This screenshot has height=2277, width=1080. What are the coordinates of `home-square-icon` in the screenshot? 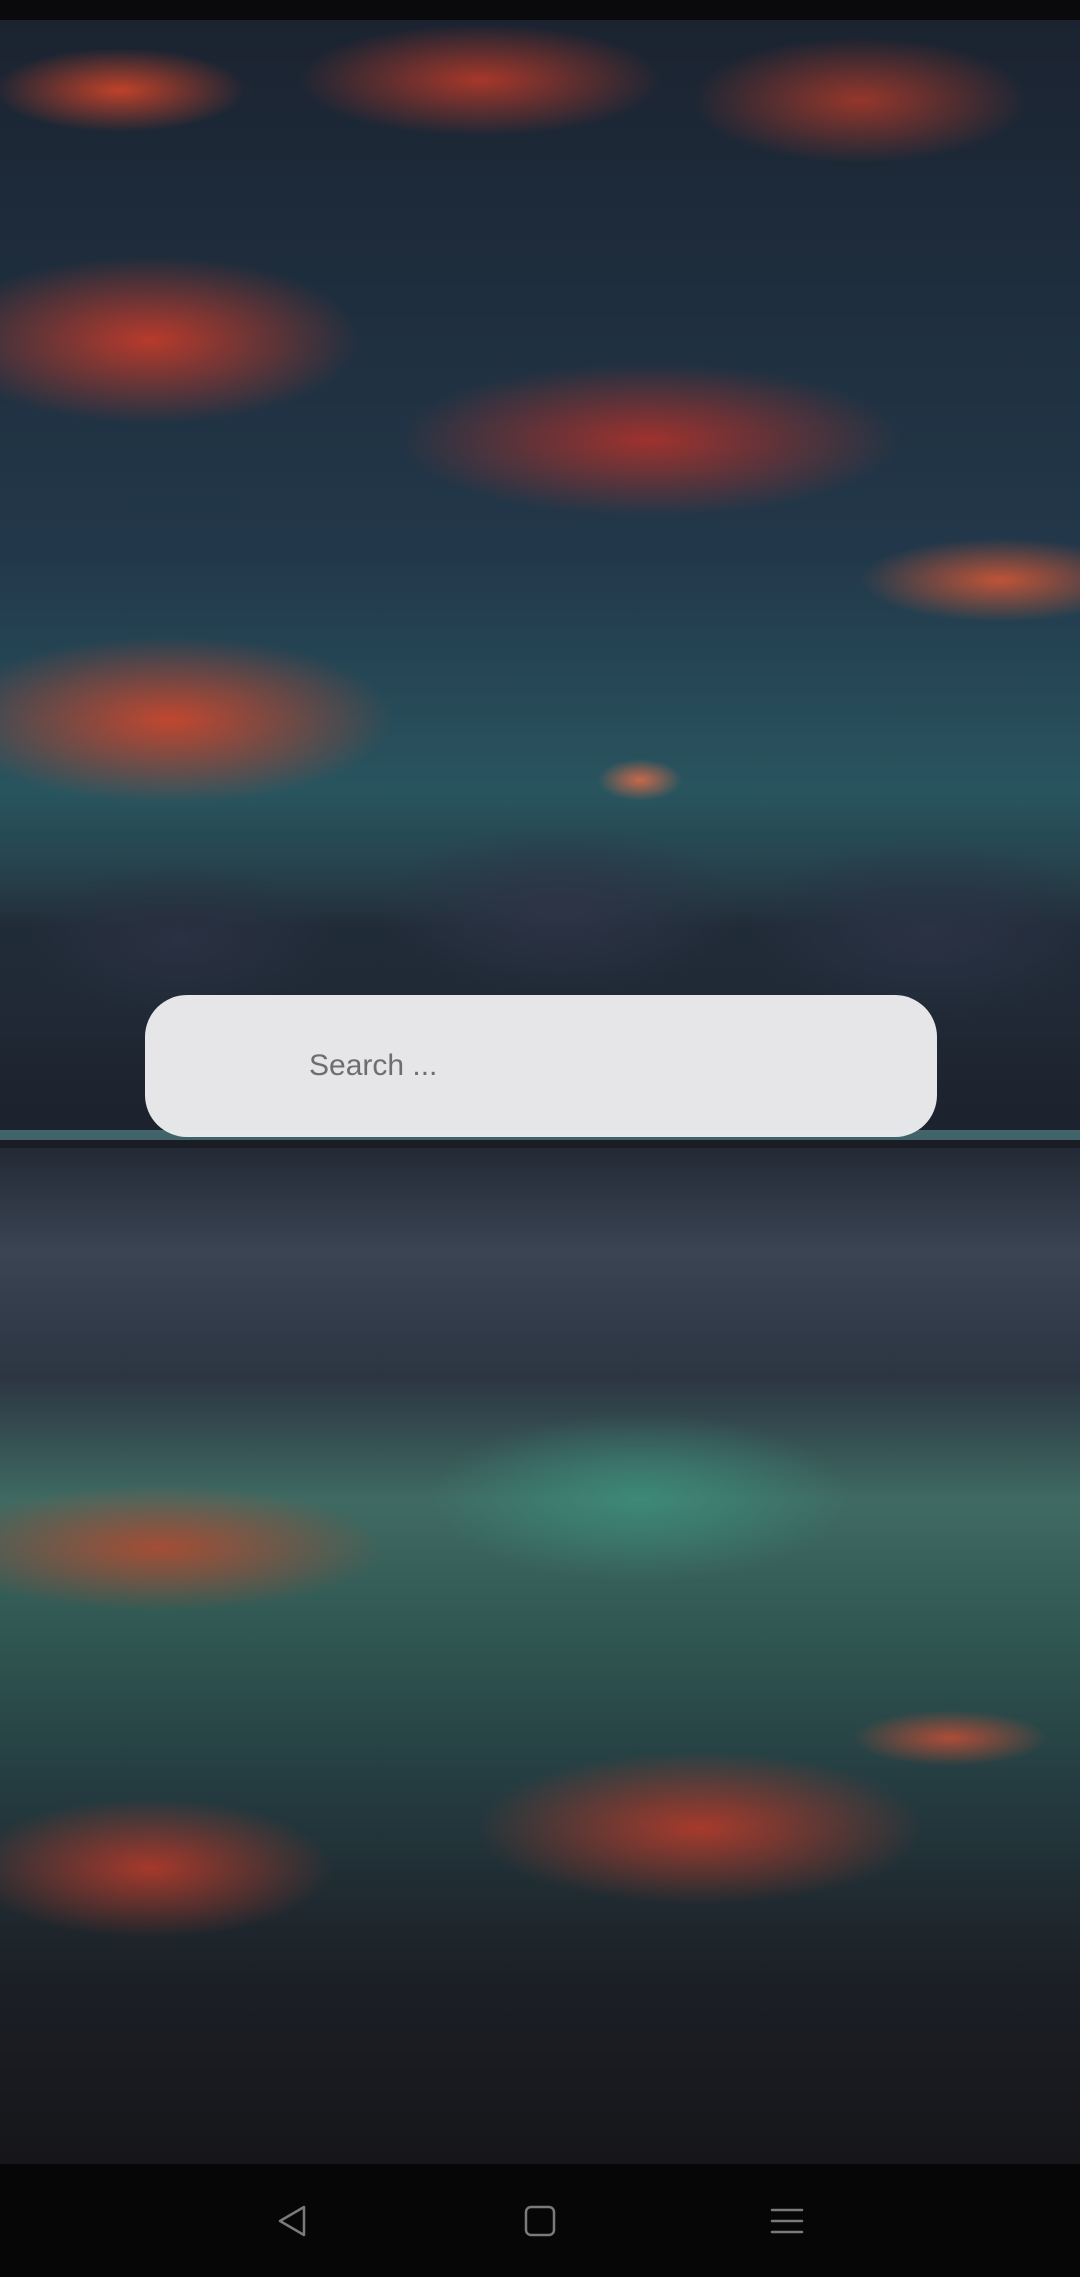 It's located at (540, 2220).